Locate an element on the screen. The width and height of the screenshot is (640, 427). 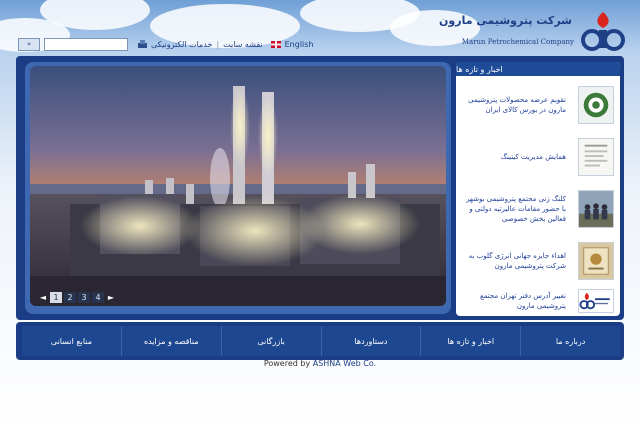
nav-item-about: درباره ما is located at coordinates (570, 341).